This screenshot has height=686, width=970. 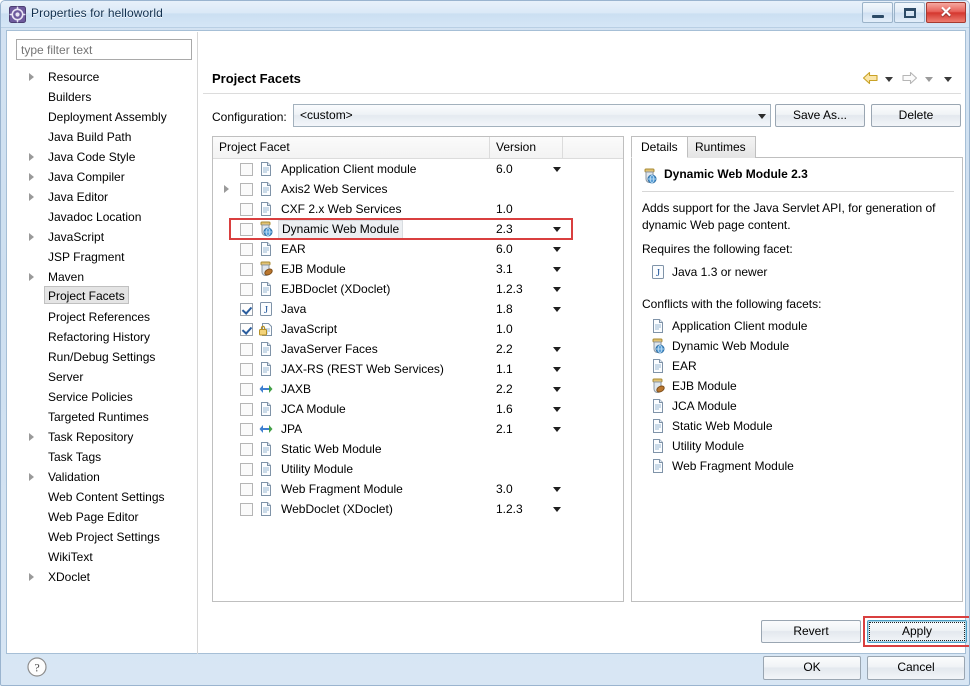 What do you see at coordinates (101, 317) in the screenshot?
I see `sidebar-item-project-references: Project References` at bounding box center [101, 317].